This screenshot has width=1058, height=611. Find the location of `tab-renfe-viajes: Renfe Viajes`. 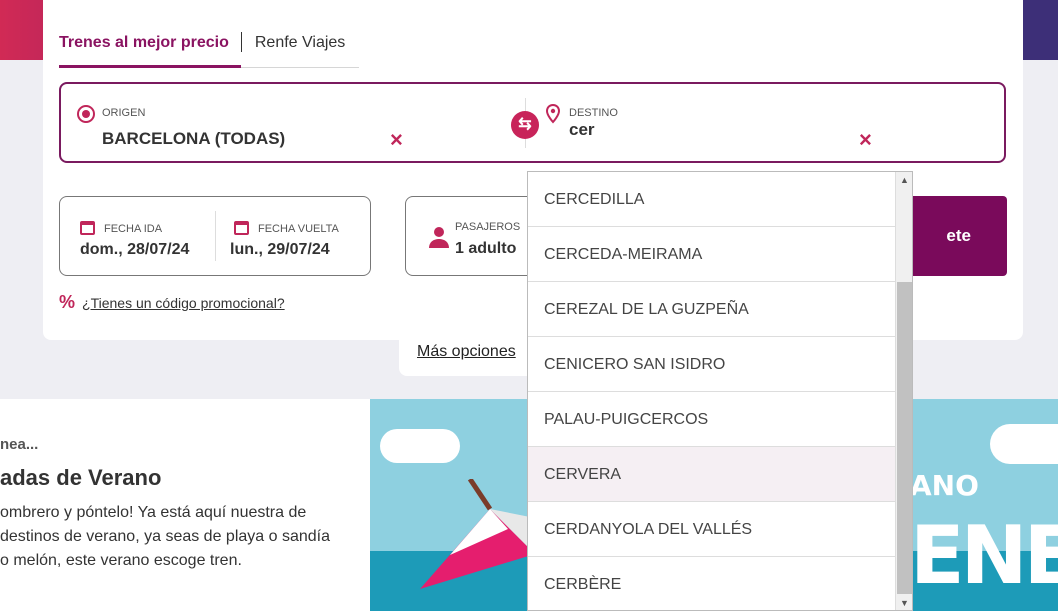

tab-renfe-viajes: Renfe Viajes is located at coordinates (293, 48).